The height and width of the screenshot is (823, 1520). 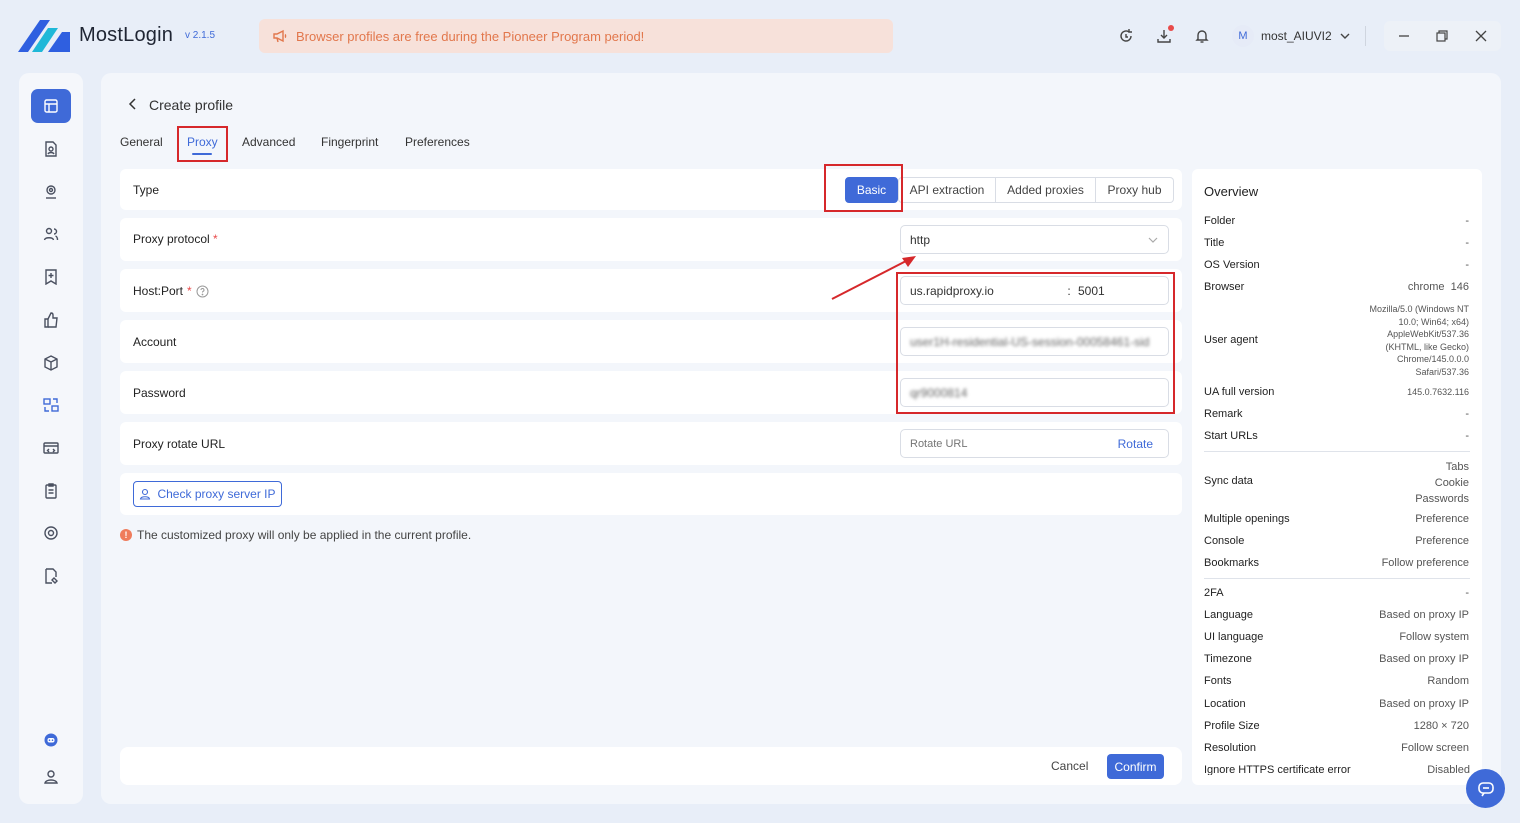 I want to click on megaphone-icon, so click(x=280, y=36).